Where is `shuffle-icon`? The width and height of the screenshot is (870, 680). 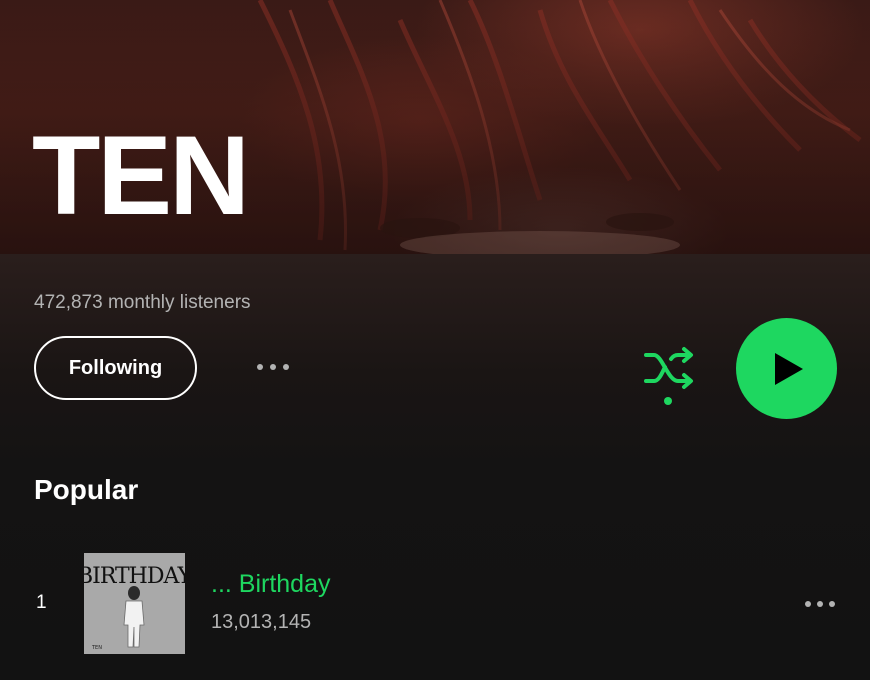
shuffle-icon is located at coordinates (668, 376).